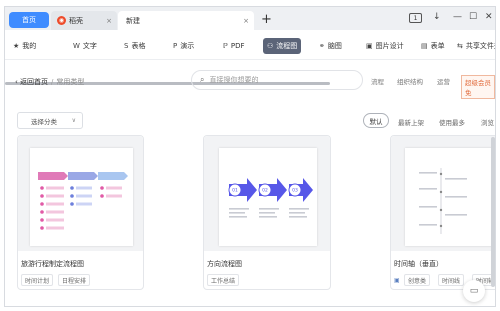  What do you see at coordinates (410, 81) in the screenshot?
I see `hot-tag: 组织结构` at bounding box center [410, 81].